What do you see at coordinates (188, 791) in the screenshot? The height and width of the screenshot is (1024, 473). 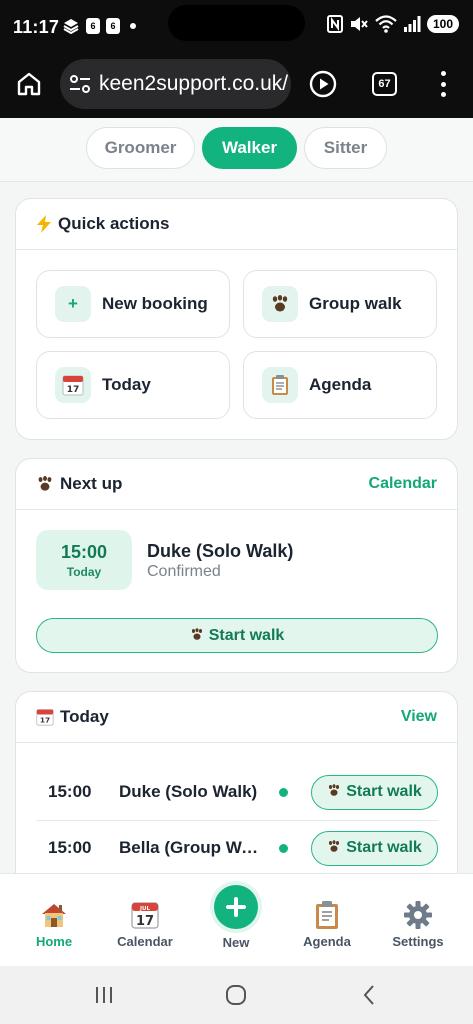 I see `row-name: Duke (Solo Walk)` at bounding box center [188, 791].